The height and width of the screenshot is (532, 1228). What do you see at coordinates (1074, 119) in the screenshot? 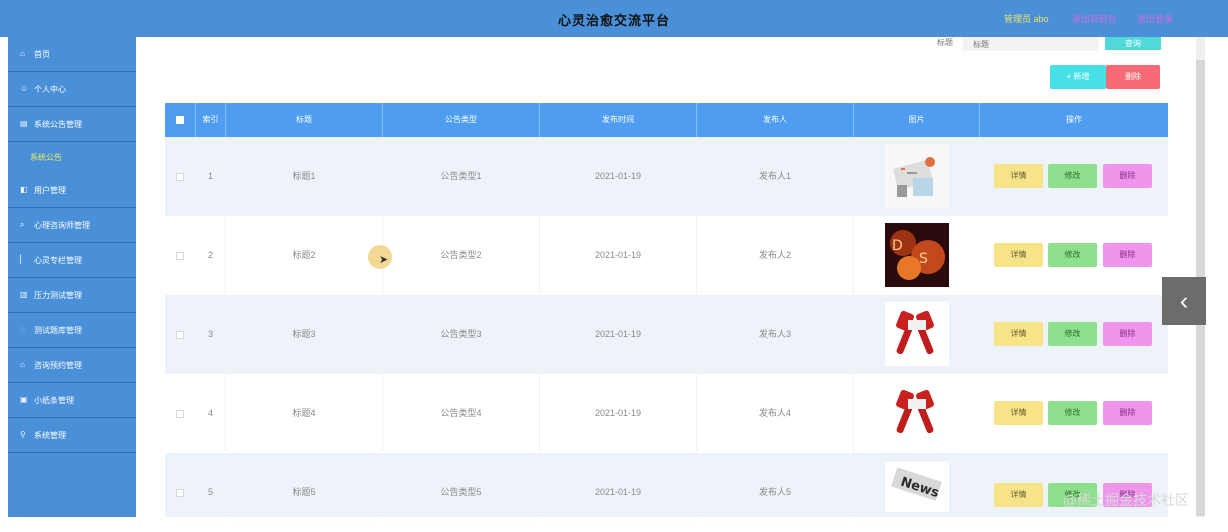
I see `header-actions: 操作` at bounding box center [1074, 119].